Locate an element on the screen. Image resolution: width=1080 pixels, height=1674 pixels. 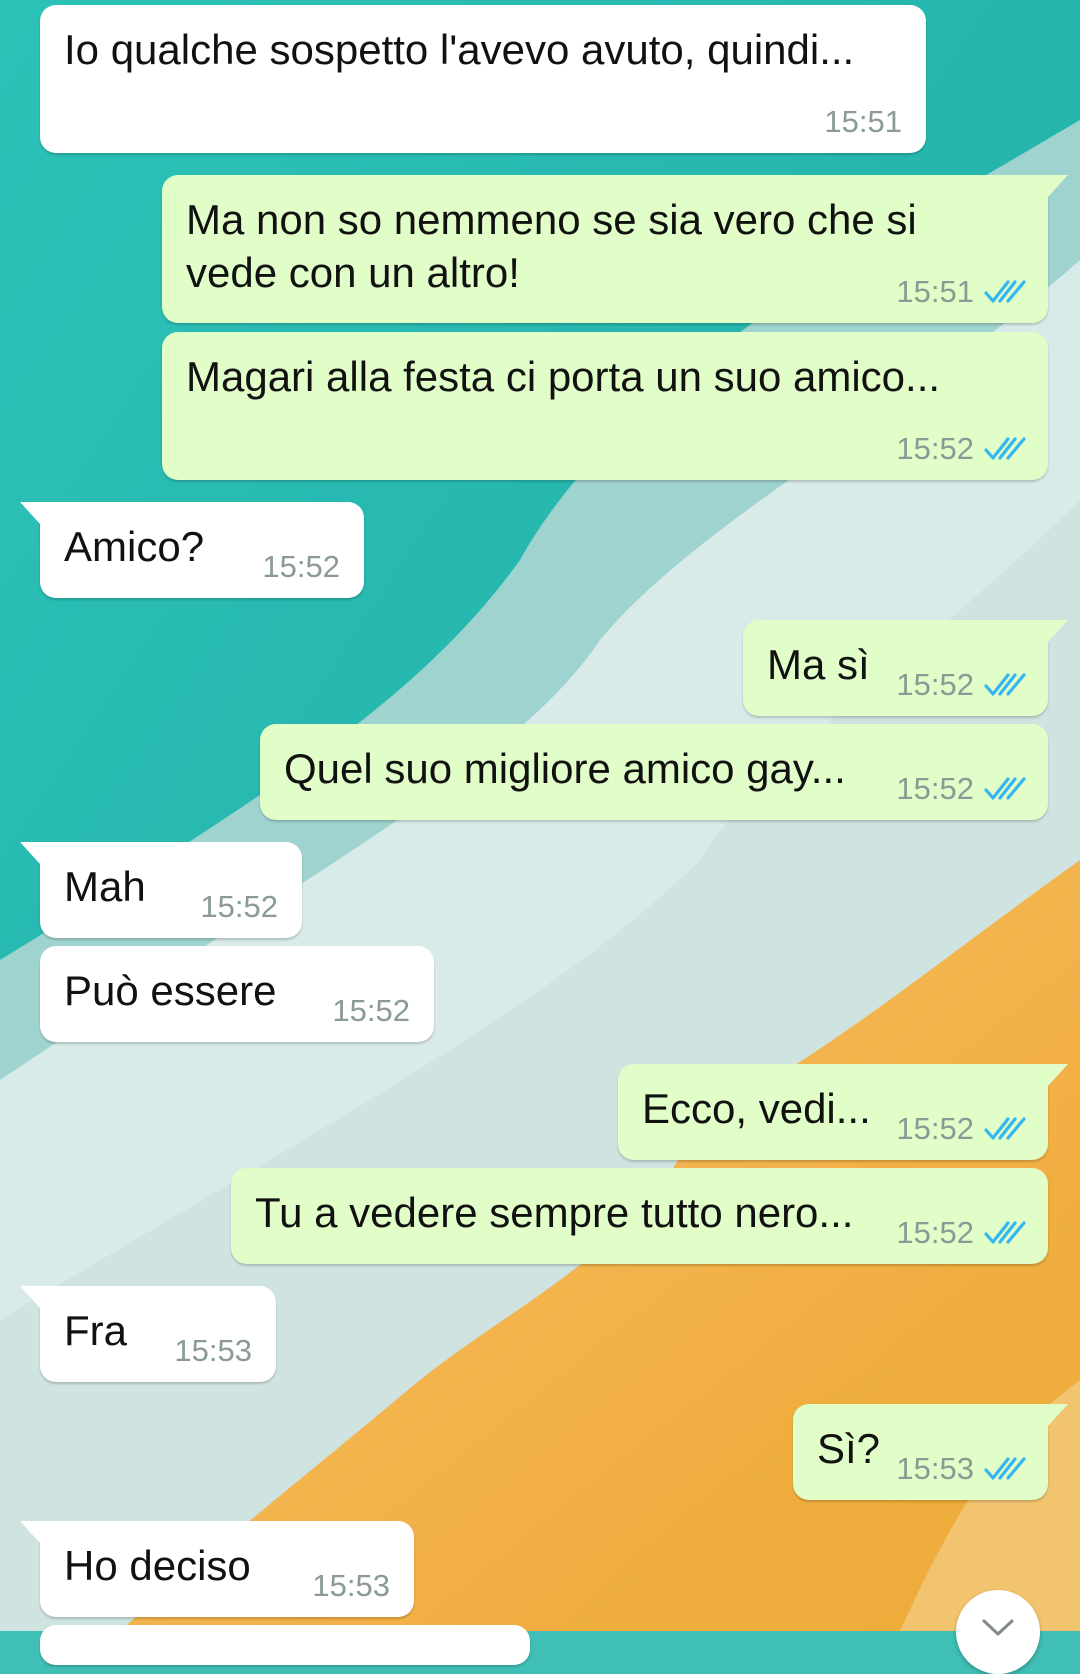
message-bubble-outgoing: Ma sì 15:52 is located at coordinates (905, 668).